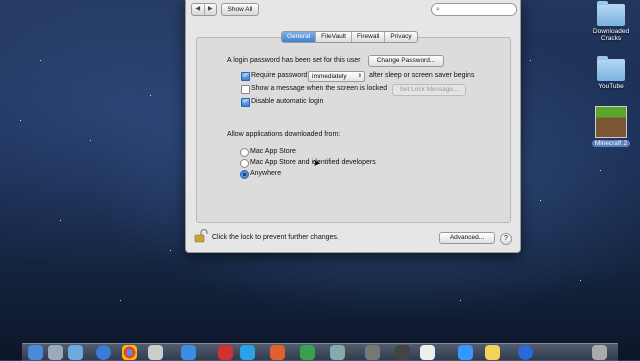 The height and width of the screenshot is (361, 640). Describe the element at coordinates (211, 9) in the screenshot. I see `forward-arrow-icon: ▶` at that location.